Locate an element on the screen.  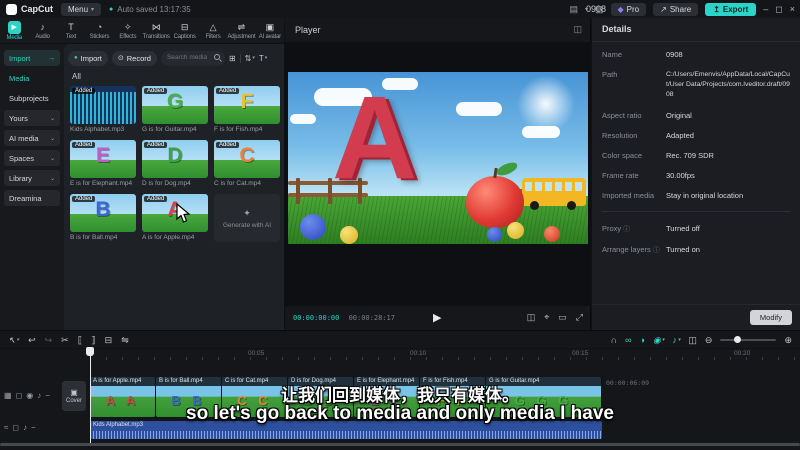
sidebar-item-yours: Yours ⌄ is located at coordinates (32, 118).